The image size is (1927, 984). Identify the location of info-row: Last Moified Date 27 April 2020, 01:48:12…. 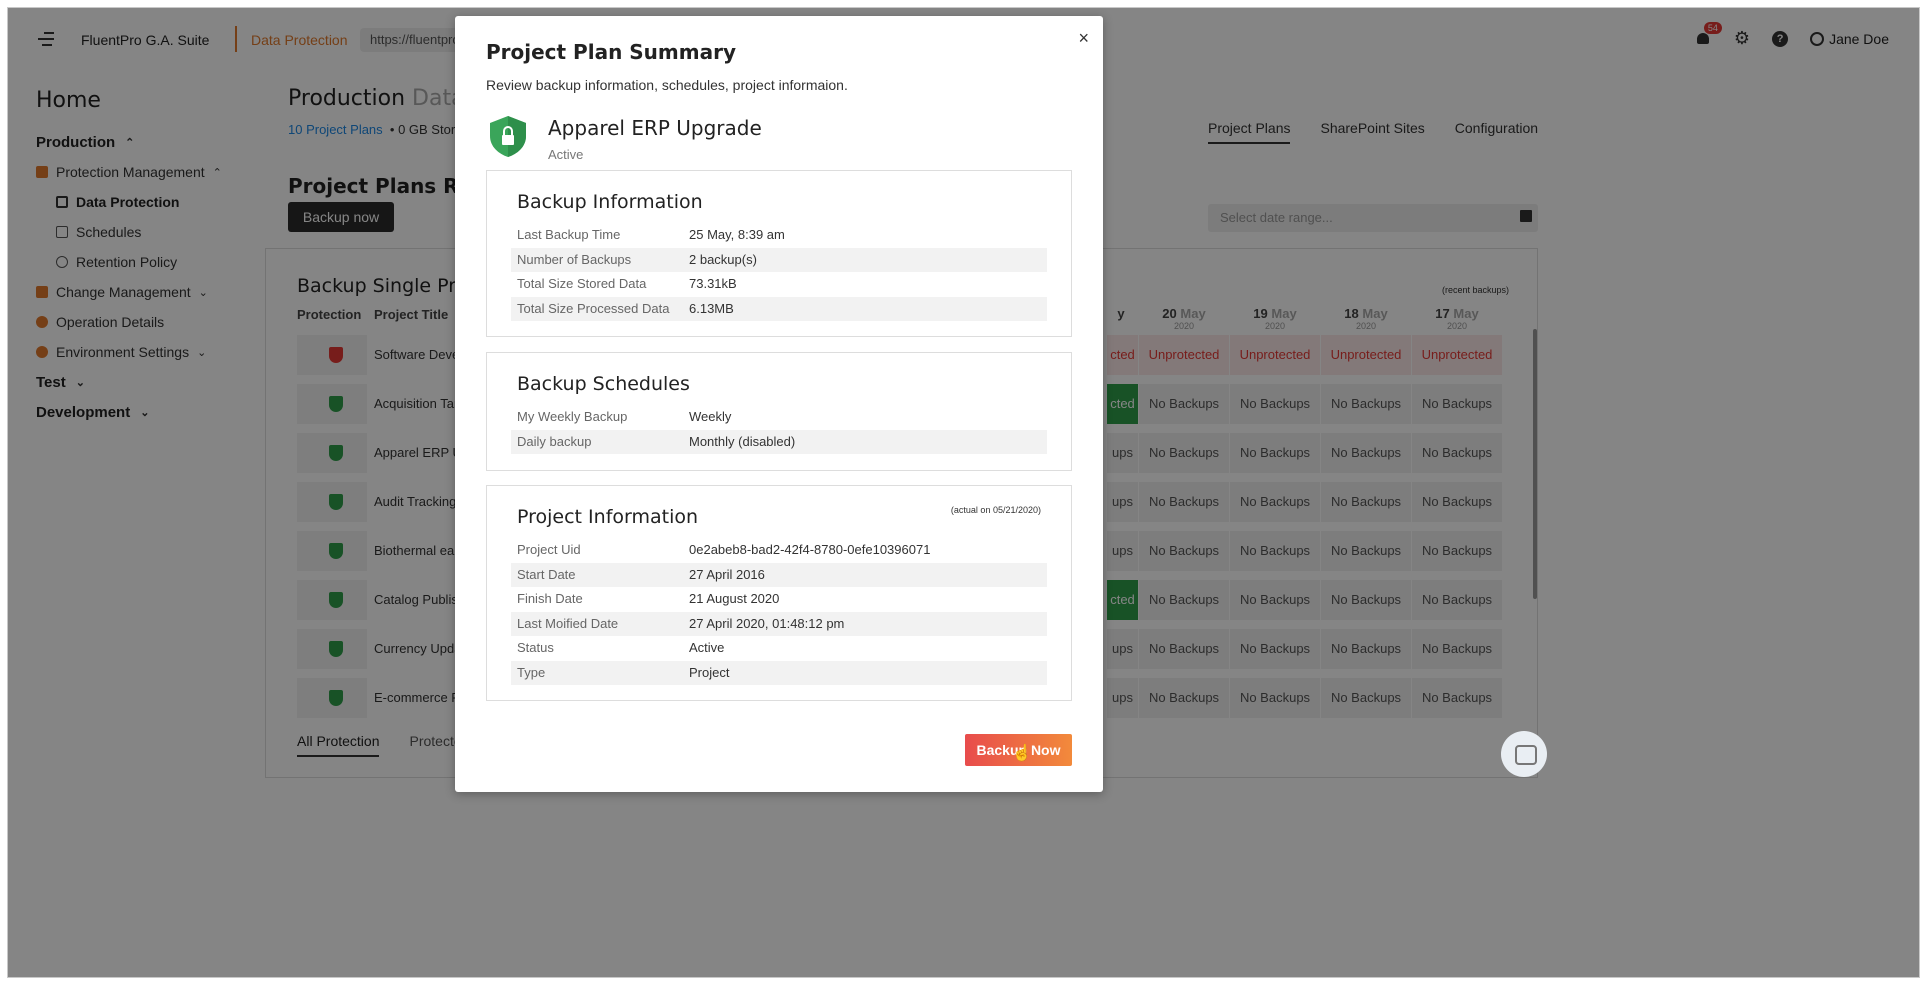
(779, 623).